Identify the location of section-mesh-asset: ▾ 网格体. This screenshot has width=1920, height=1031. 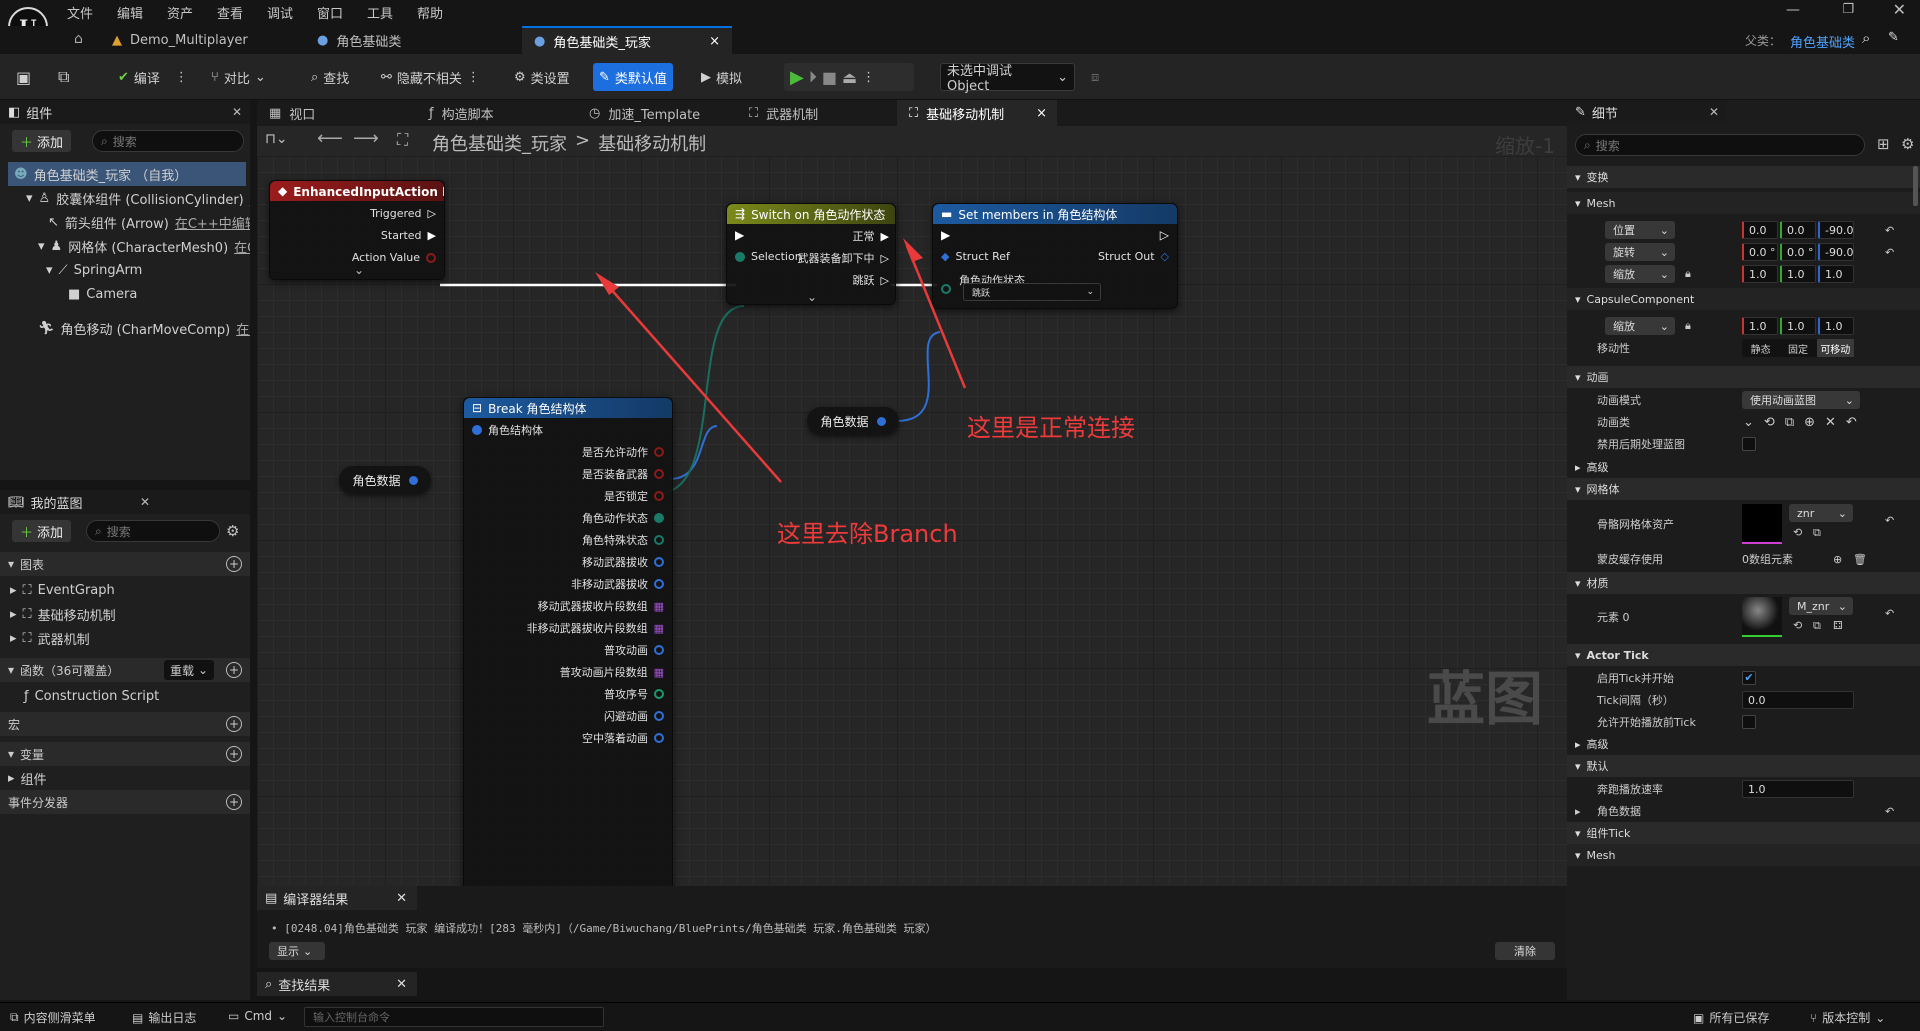
(1743, 489).